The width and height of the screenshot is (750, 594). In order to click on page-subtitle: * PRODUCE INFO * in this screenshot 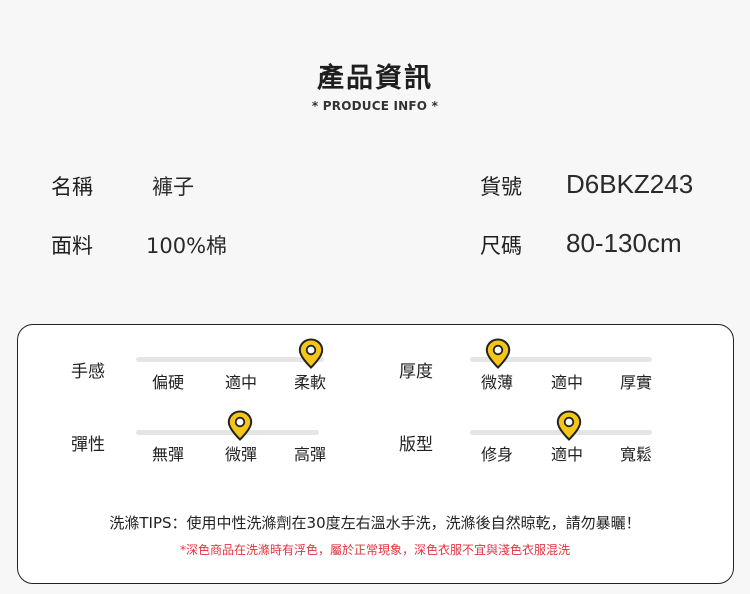, I will do `click(375, 106)`.